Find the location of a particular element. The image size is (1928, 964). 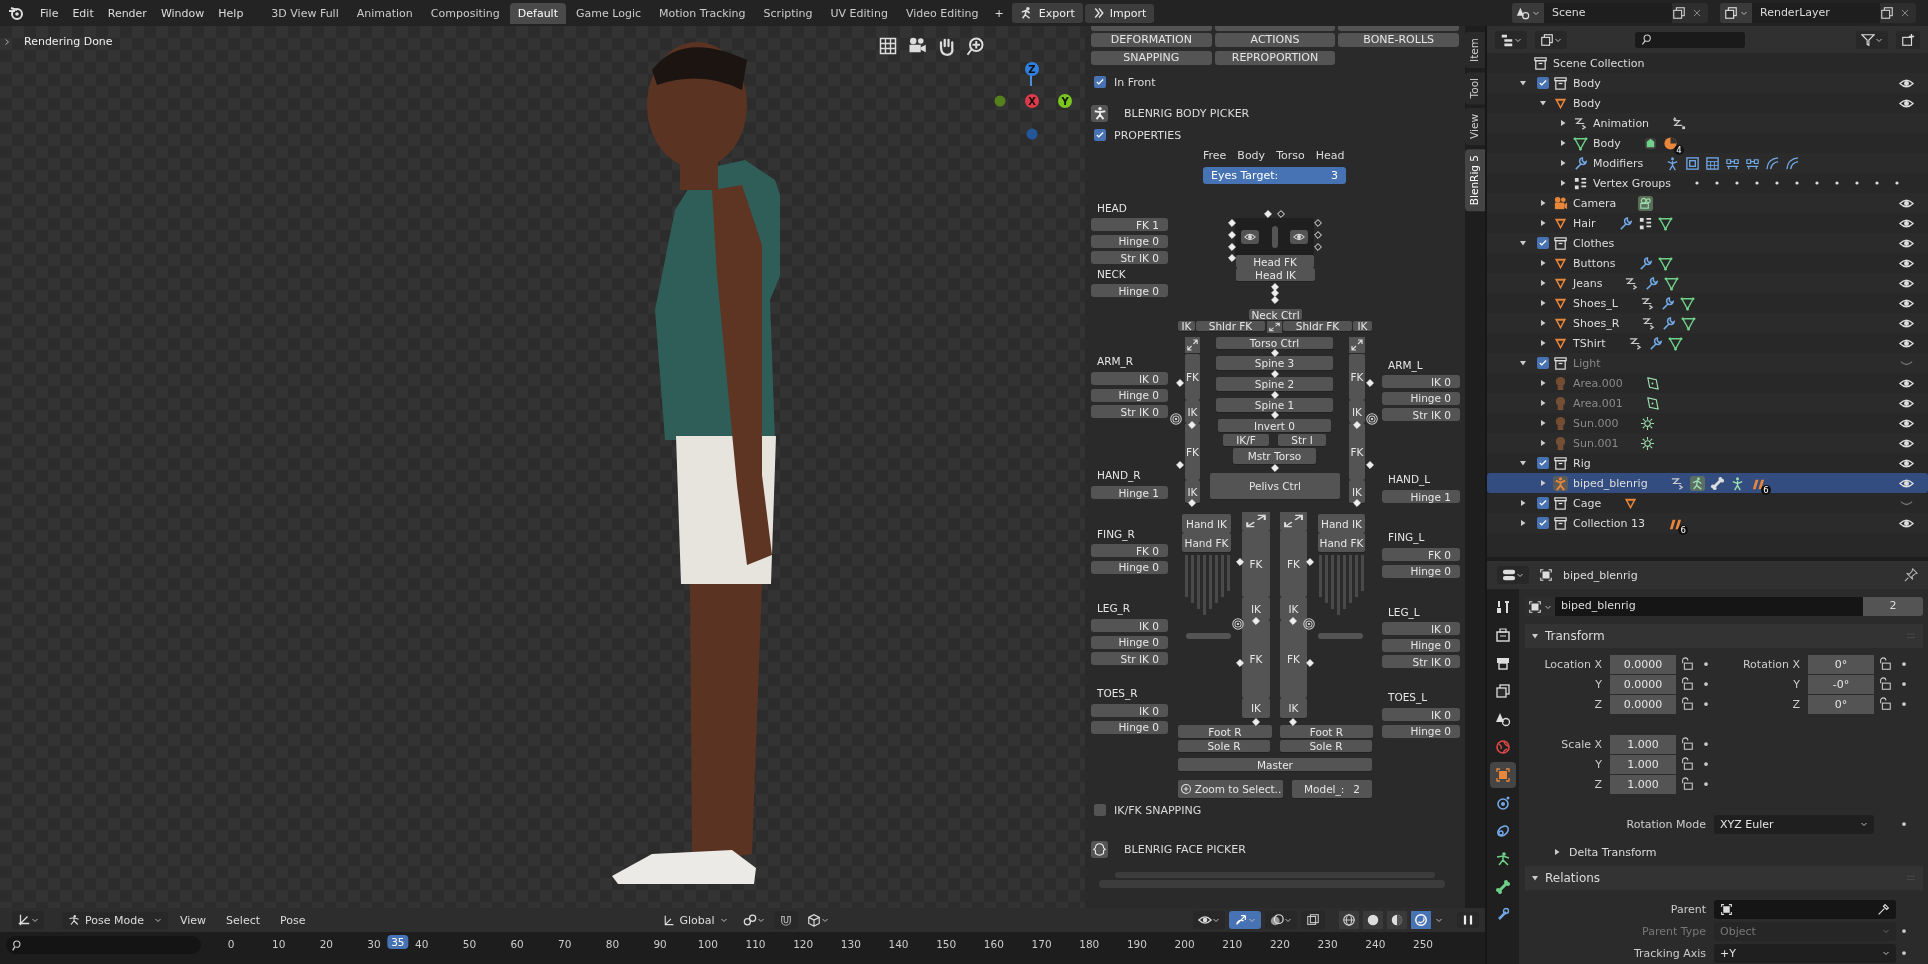

outliner-row: biped_blenrig 6 is located at coordinates (1707, 483).